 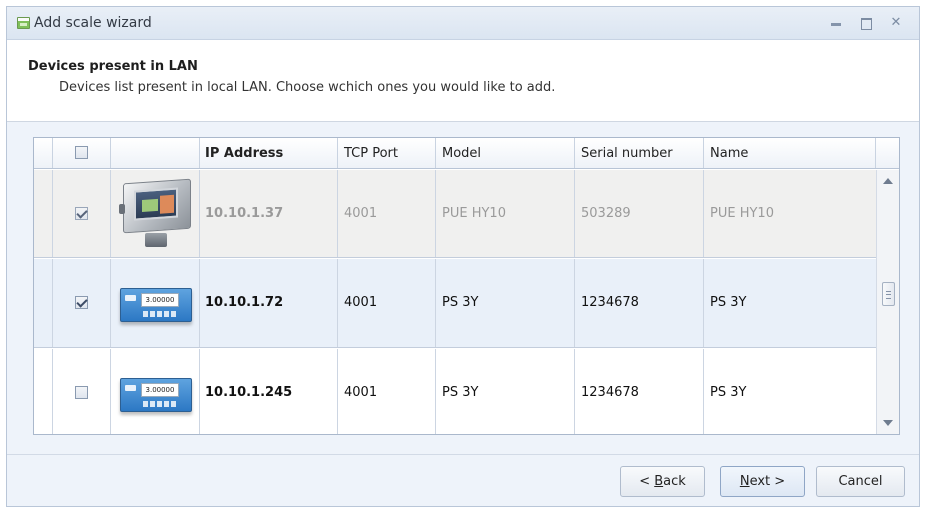 I want to click on serial-number: 503289, so click(x=606, y=213).